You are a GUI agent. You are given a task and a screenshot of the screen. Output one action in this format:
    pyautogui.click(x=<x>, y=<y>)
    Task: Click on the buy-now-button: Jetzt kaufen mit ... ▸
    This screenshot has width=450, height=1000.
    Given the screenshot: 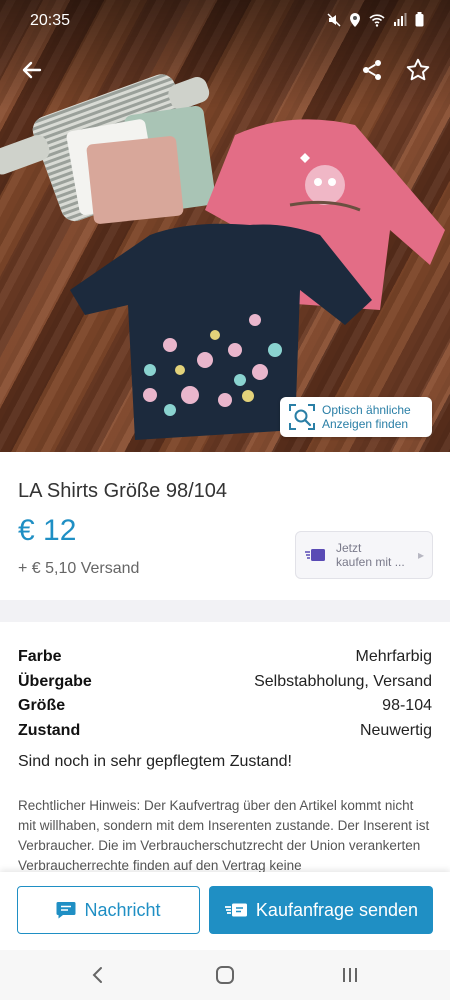 What is the action you would take?
    pyautogui.click(x=364, y=555)
    